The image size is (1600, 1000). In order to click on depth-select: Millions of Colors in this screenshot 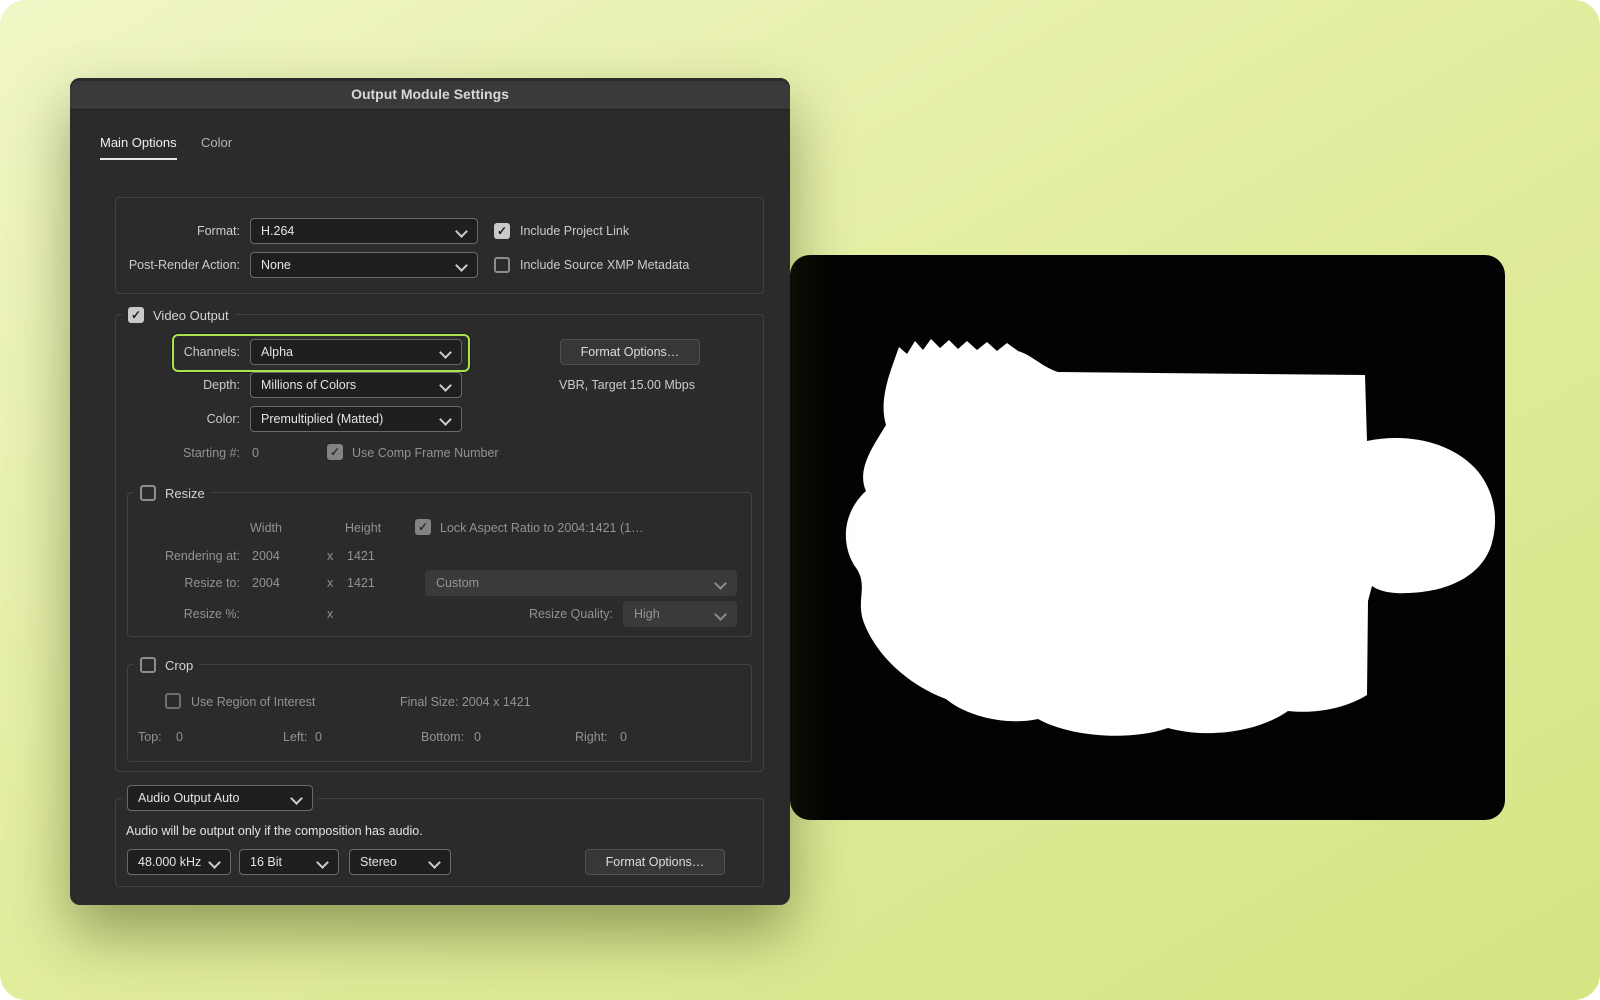, I will do `click(356, 385)`.